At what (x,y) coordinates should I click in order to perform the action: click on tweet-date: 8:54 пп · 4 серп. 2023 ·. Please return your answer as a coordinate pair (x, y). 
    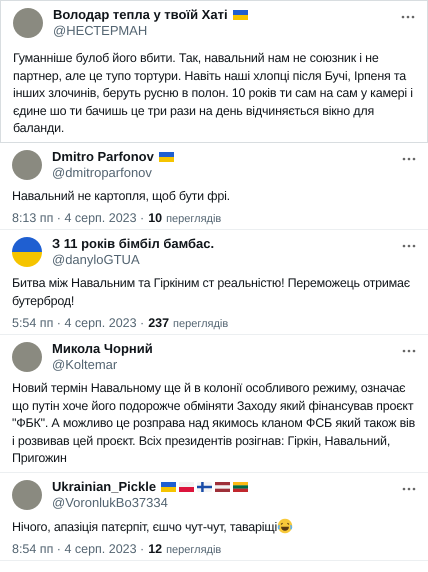
    Looking at the image, I should click on (78, 549).